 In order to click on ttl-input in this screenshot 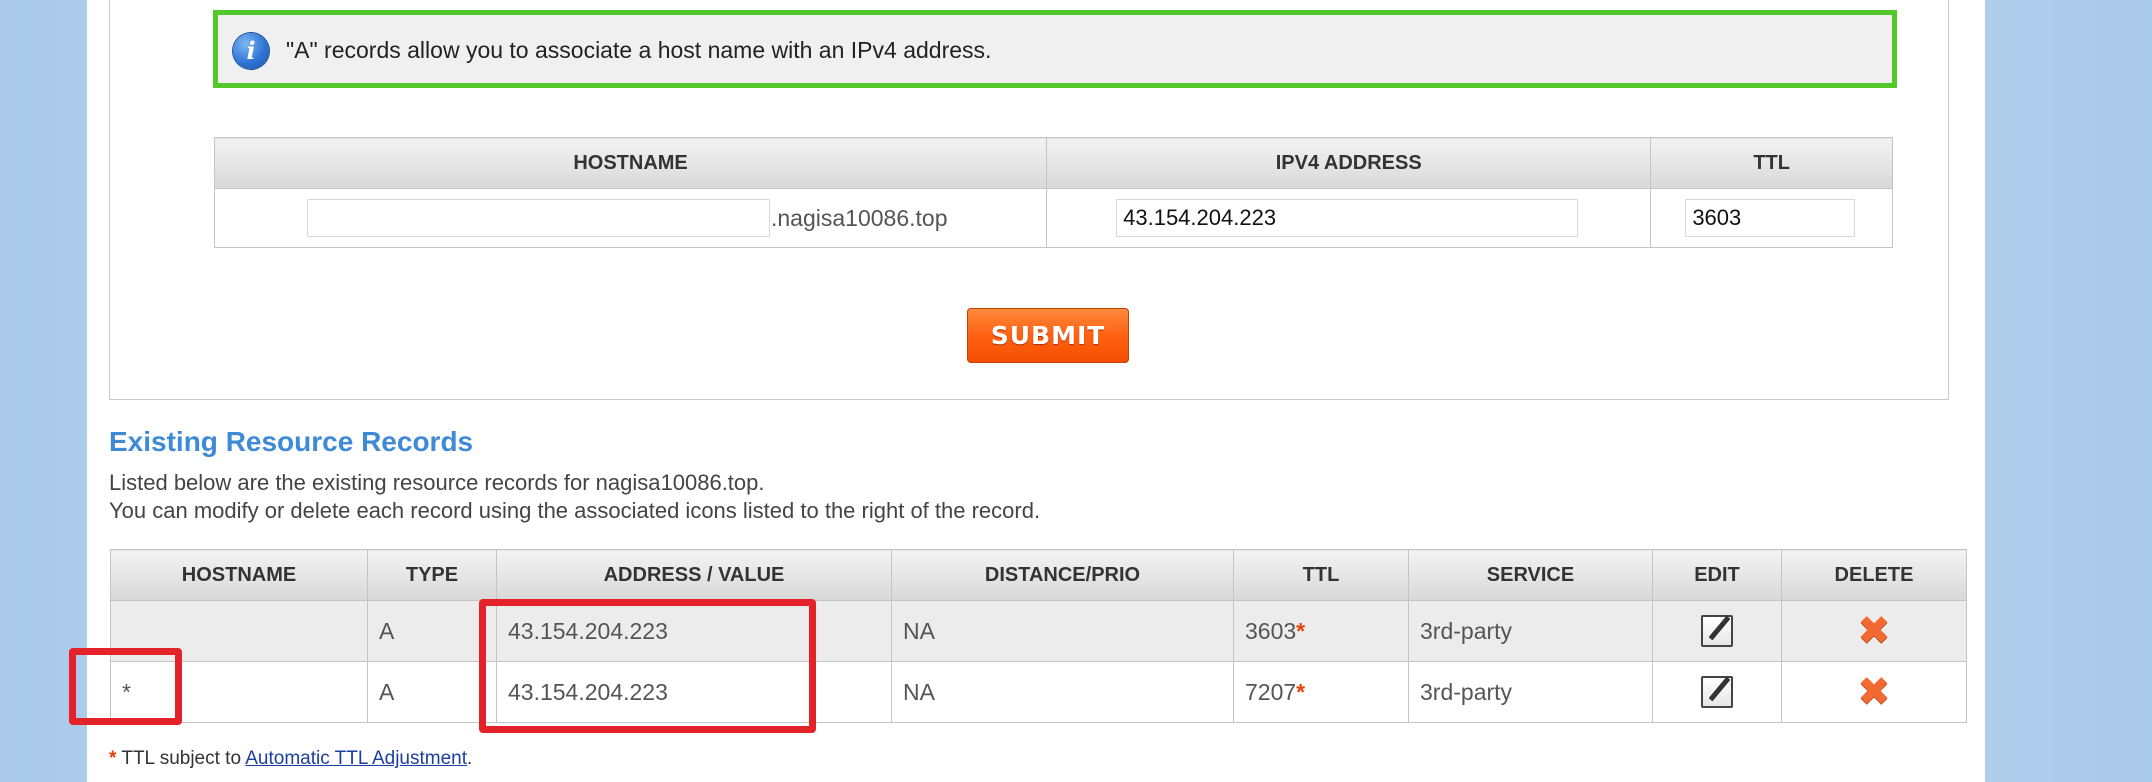, I will do `click(1770, 218)`.